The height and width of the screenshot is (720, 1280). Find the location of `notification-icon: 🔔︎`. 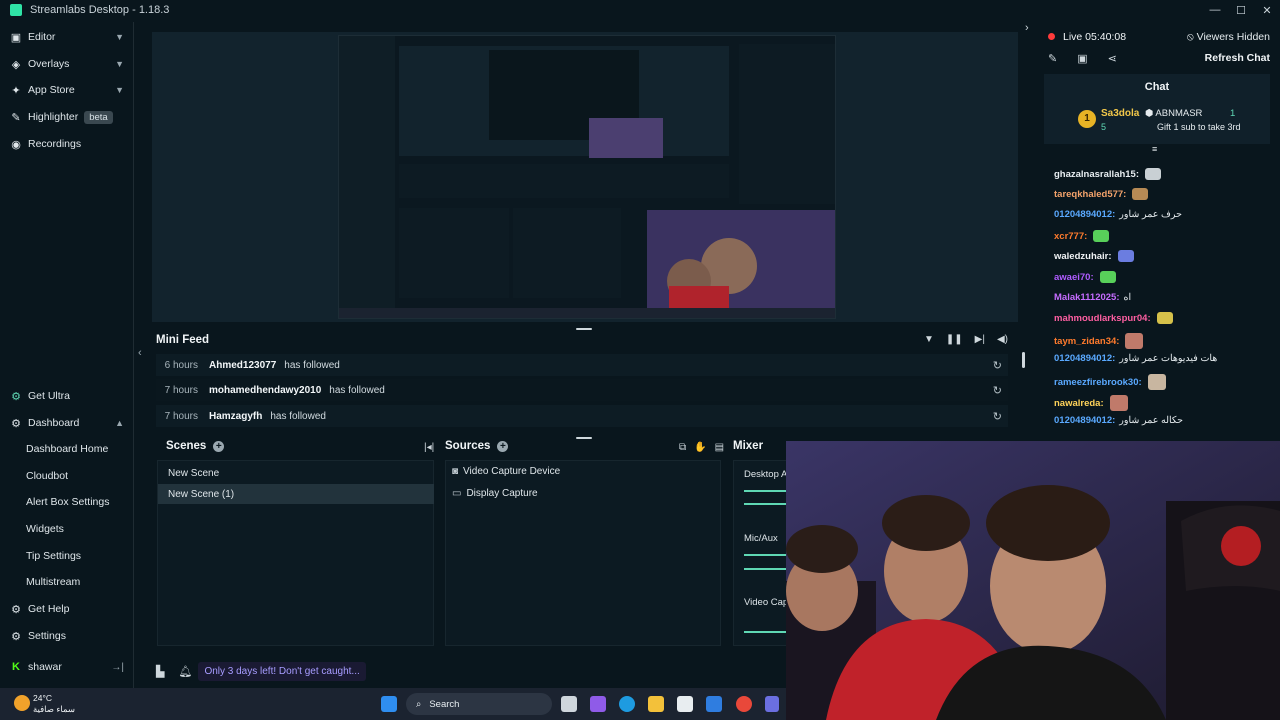

notification-icon: 🔔︎ is located at coordinates (185, 671).